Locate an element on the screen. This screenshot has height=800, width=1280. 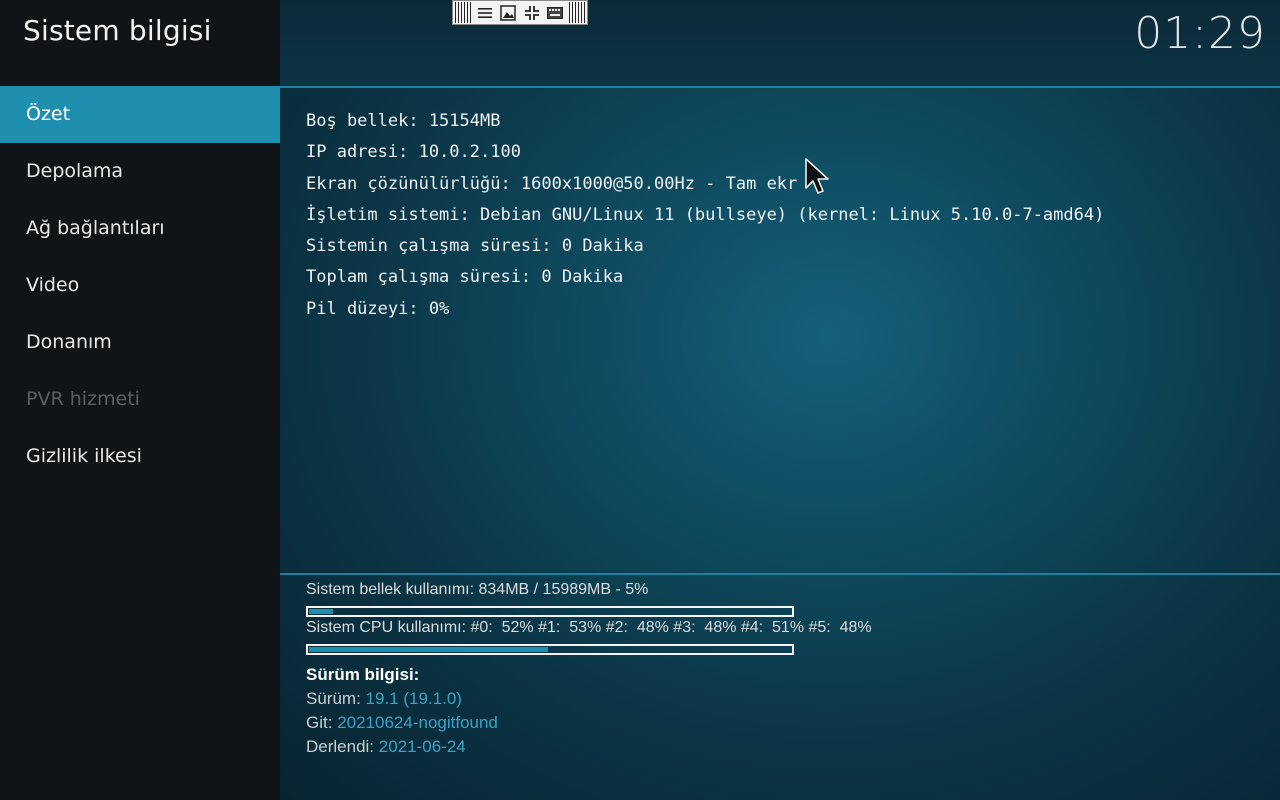
bottom-divider is located at coordinates (780, 574).